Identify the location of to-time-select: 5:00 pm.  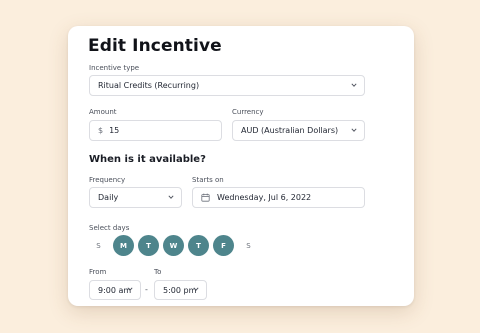
(180, 290).